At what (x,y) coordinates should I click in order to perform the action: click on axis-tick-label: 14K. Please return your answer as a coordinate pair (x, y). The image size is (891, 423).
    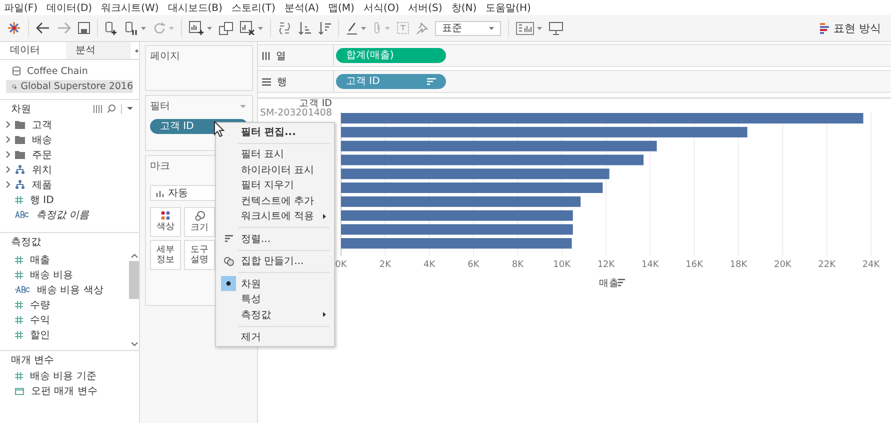
    Looking at the image, I should click on (650, 265).